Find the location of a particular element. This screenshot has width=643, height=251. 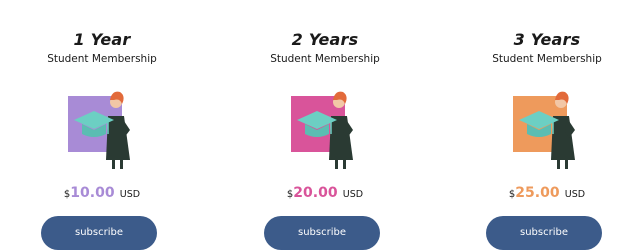

plan-title: 3 Years is located at coordinates (547, 39).